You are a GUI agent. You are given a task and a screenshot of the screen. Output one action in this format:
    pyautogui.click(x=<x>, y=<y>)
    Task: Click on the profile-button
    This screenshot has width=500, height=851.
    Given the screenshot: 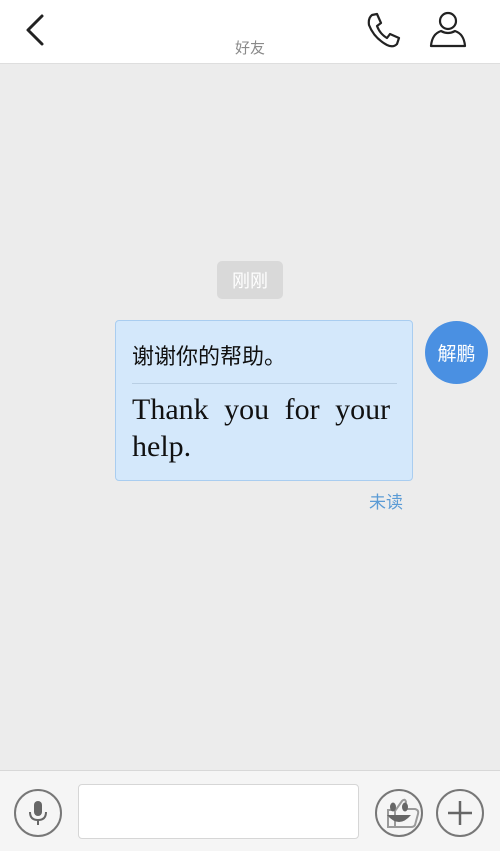 What is the action you would take?
    pyautogui.click(x=448, y=30)
    